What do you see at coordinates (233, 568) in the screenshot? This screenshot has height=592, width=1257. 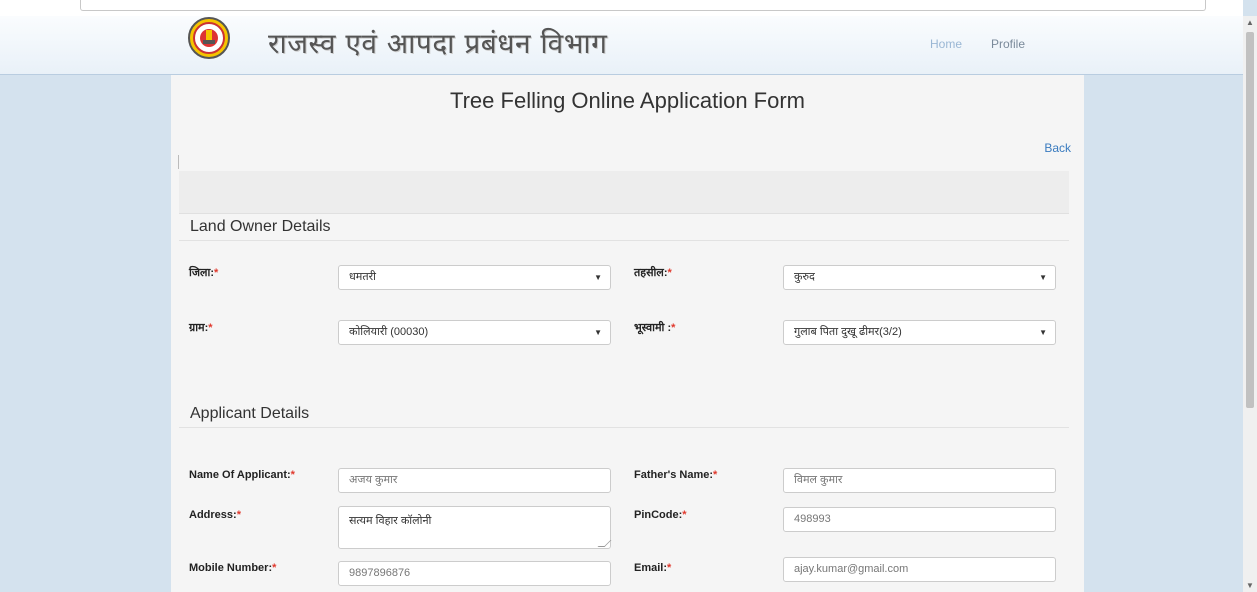 I see `mobile-label: Mobile Number:*` at bounding box center [233, 568].